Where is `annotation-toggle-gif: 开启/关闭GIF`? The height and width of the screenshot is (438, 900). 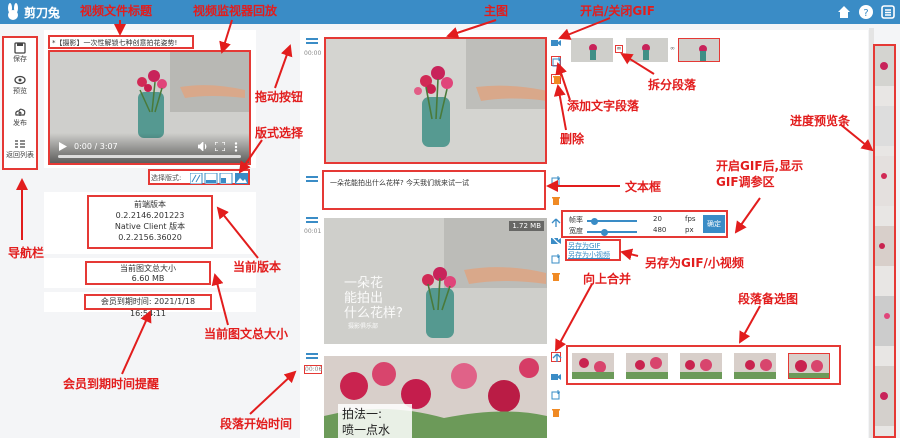 annotation-toggle-gif: 开启/关闭GIF is located at coordinates (617, 11).